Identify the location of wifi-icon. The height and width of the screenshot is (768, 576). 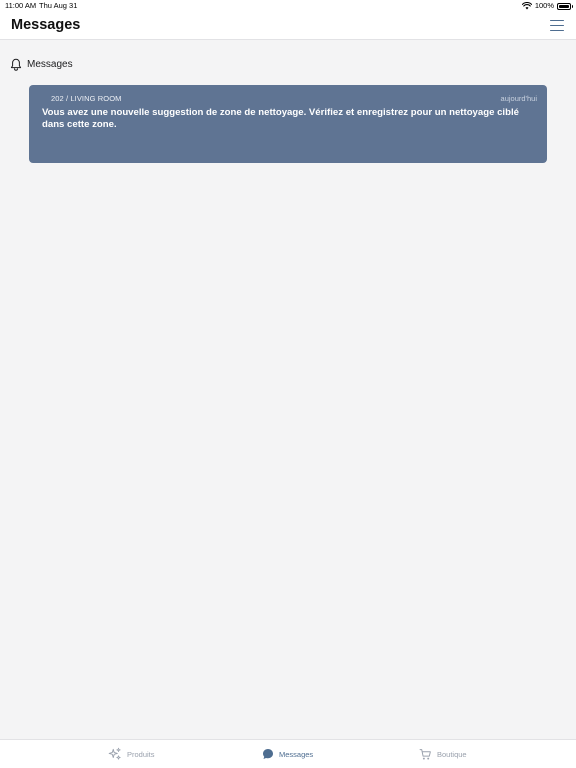
(526, 6).